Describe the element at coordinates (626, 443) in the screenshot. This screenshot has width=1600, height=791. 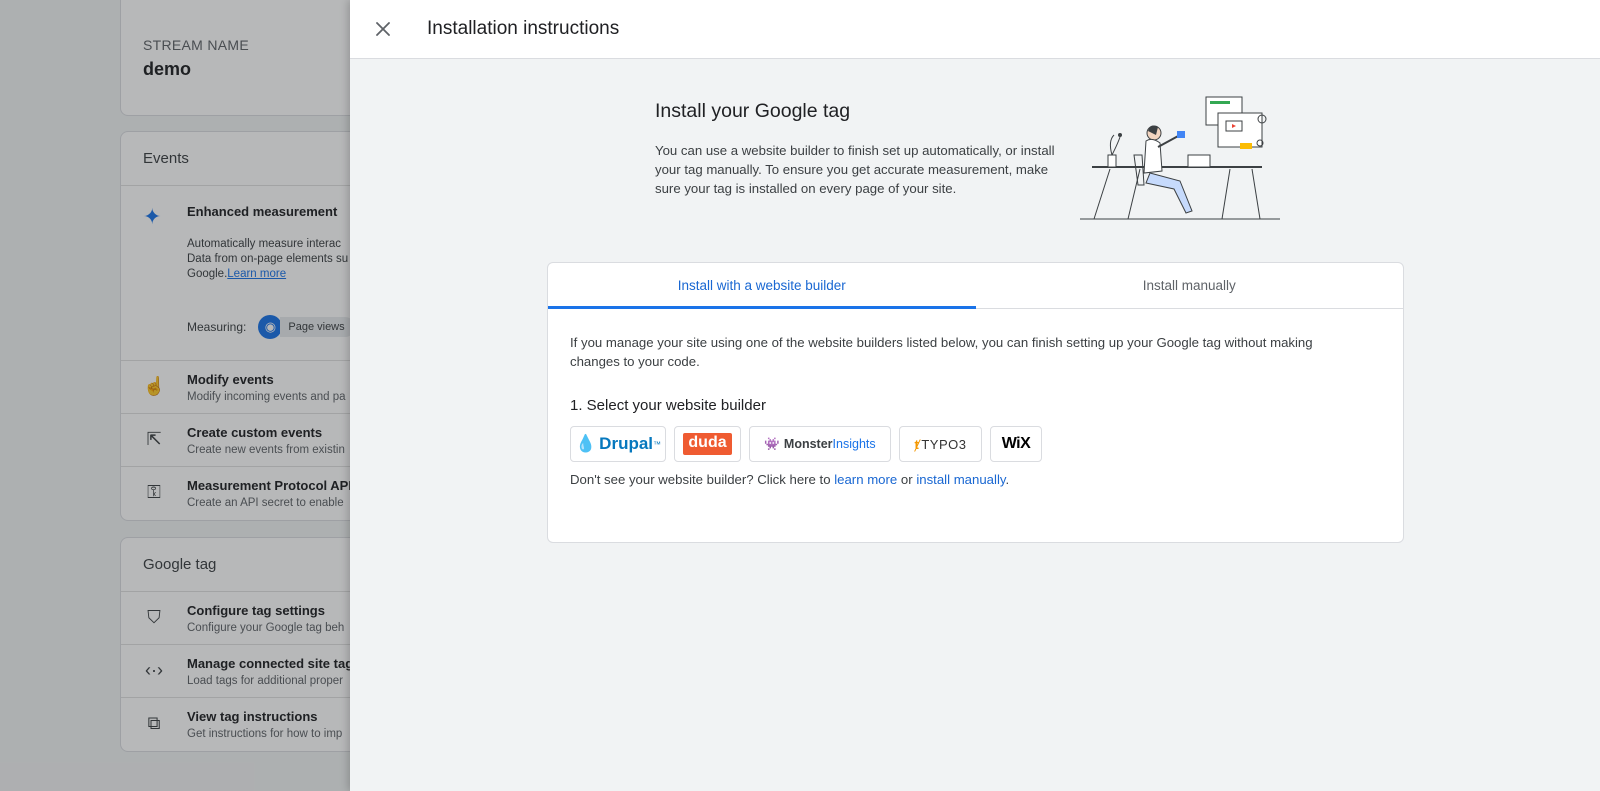
I see `drupal-label: Drupal` at that location.